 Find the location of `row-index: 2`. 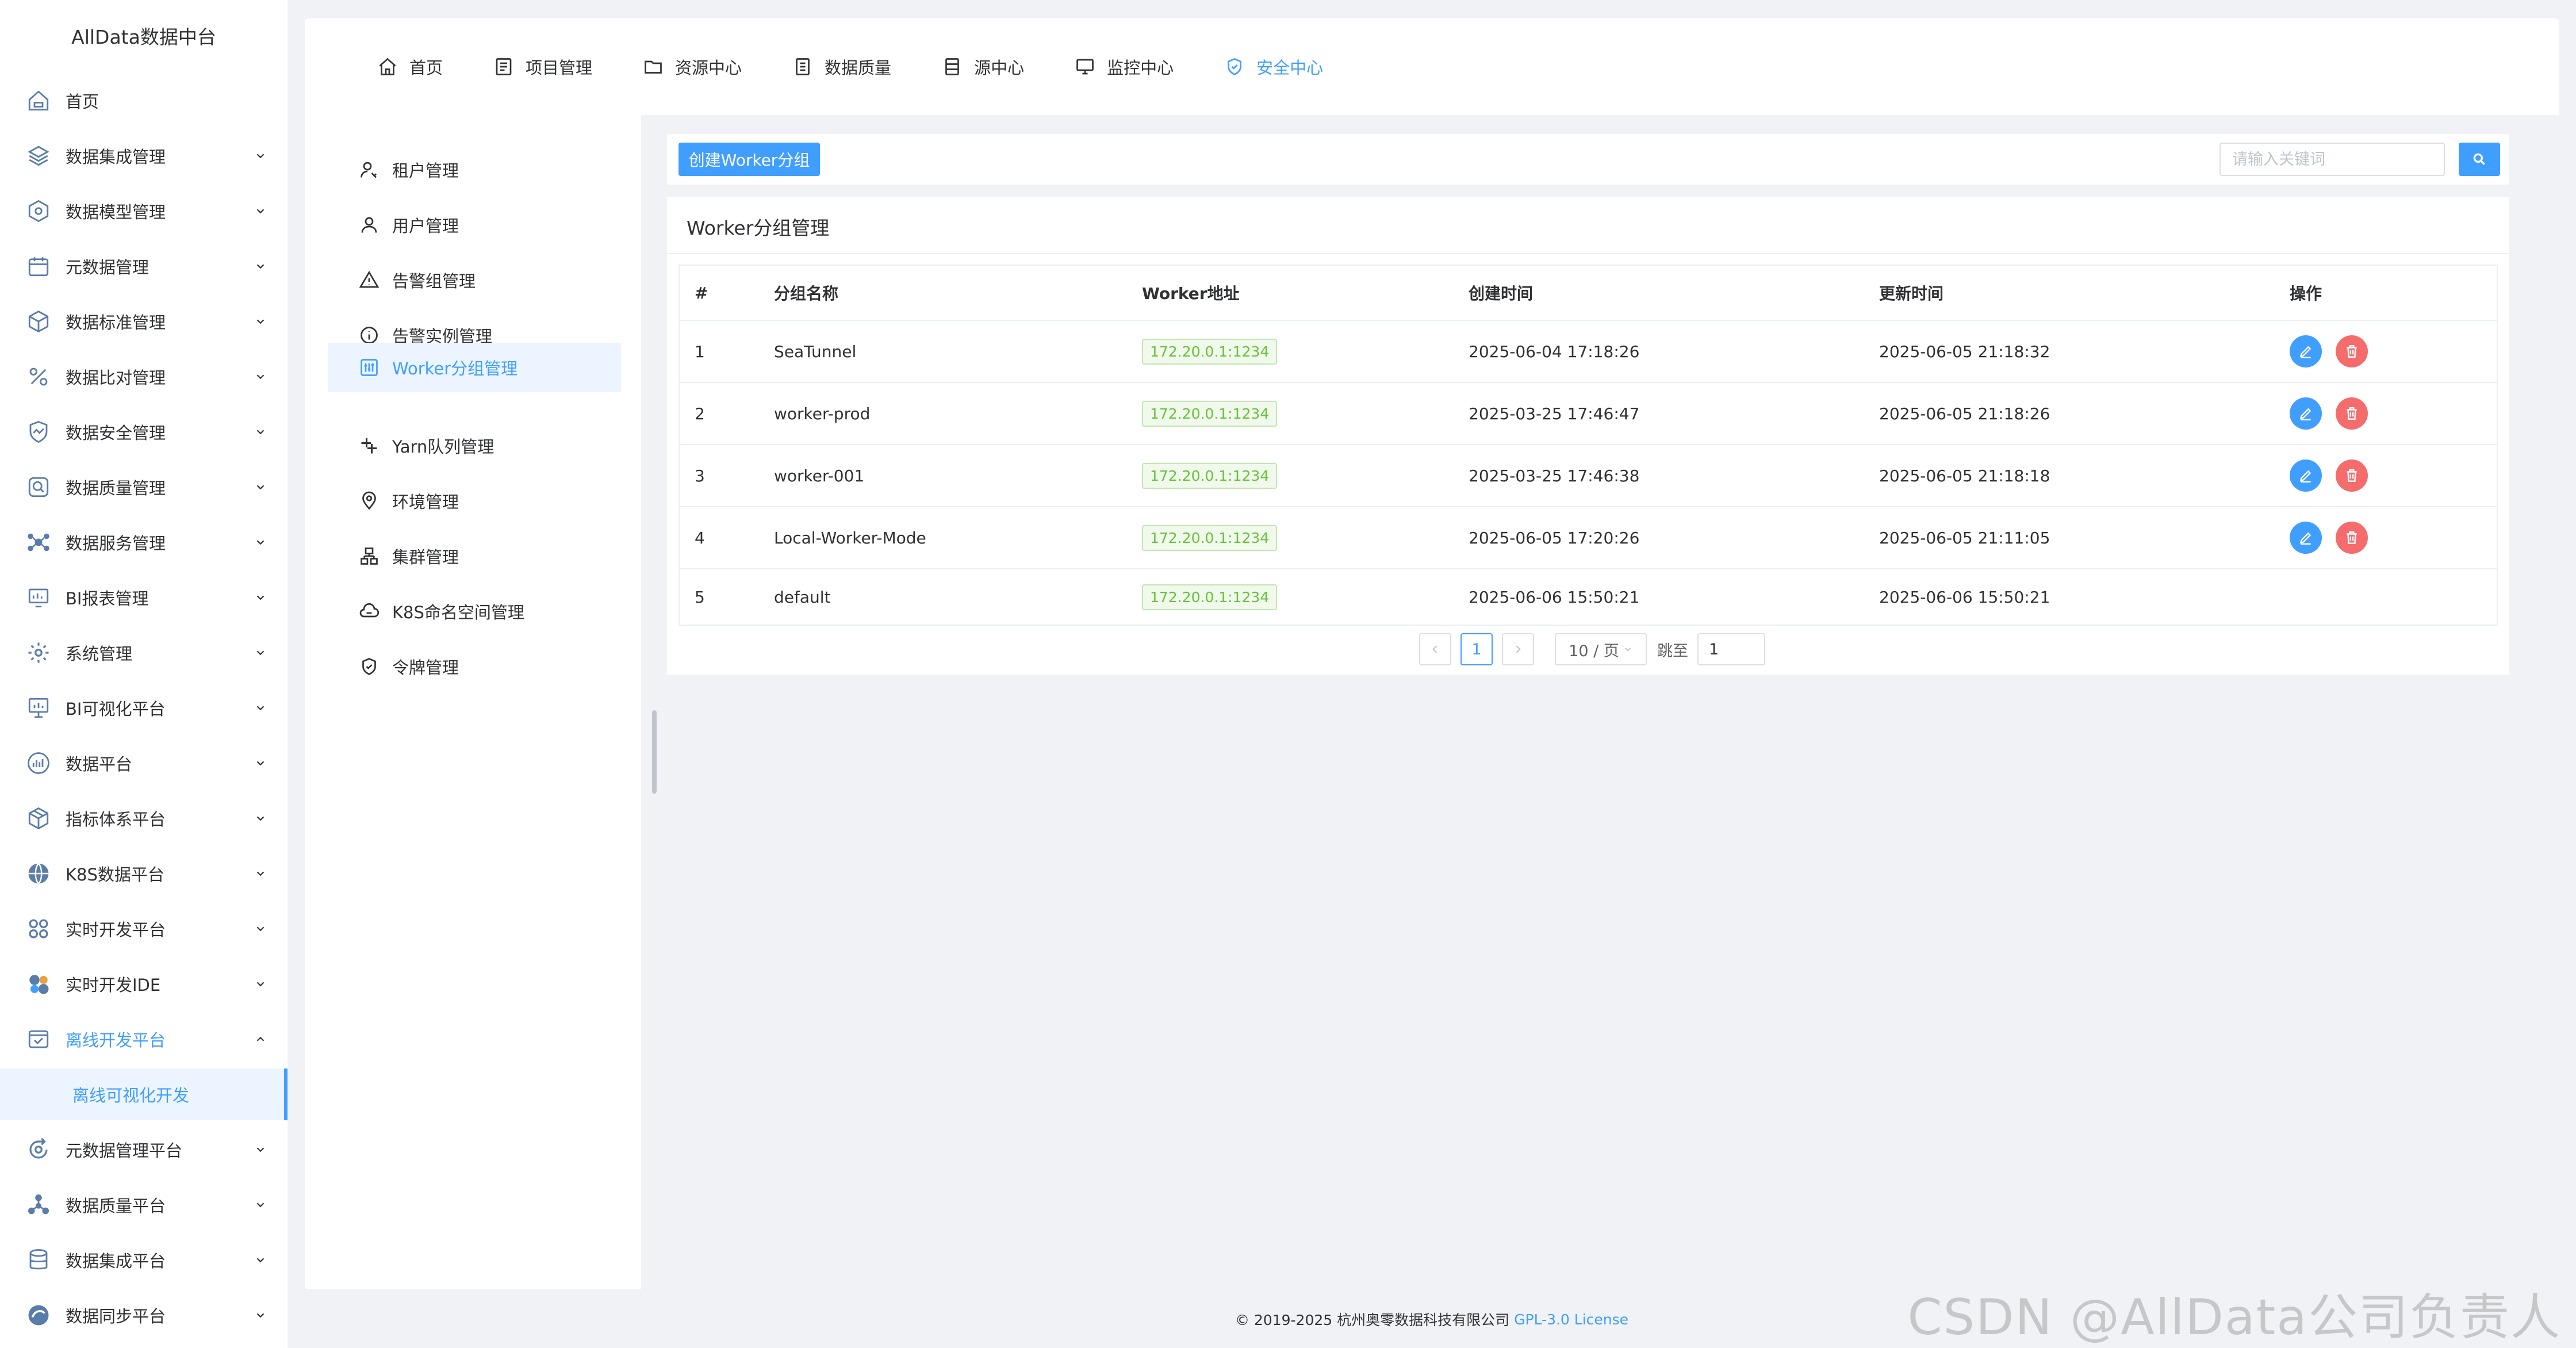

row-index: 2 is located at coordinates (700, 413).